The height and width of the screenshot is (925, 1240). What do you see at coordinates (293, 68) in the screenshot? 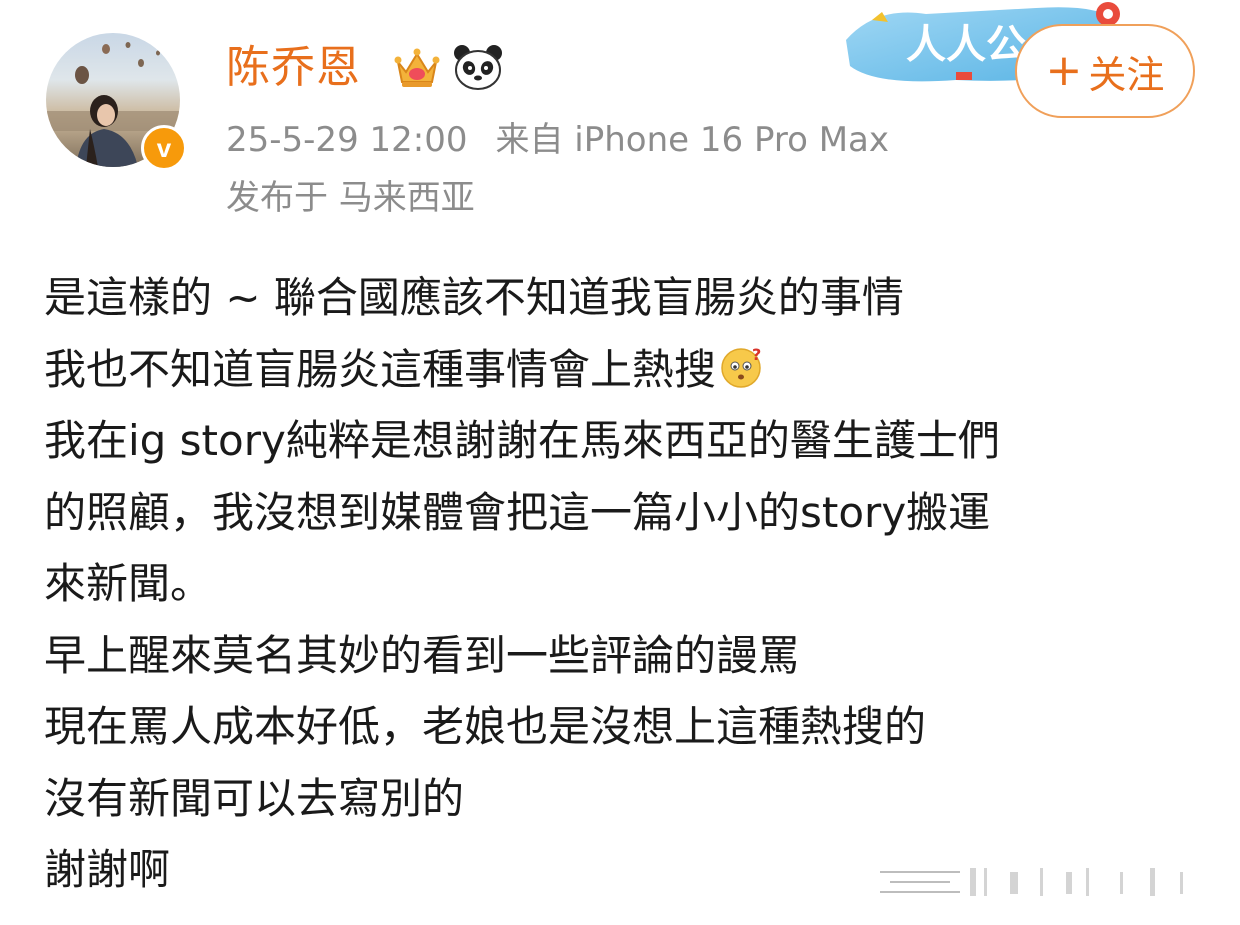
I see `username: 陈乔恩` at bounding box center [293, 68].